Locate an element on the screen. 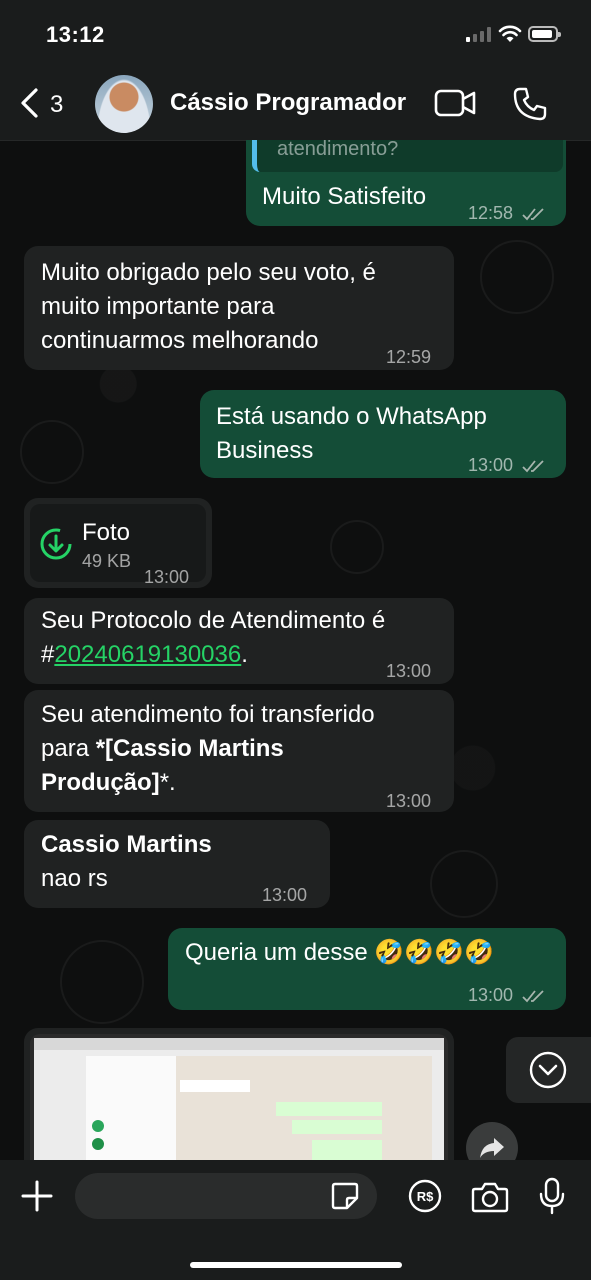 This screenshot has width=591, height=1280. header-layer: 13:12 3 Cássio Programador is located at coordinates (295, 70).